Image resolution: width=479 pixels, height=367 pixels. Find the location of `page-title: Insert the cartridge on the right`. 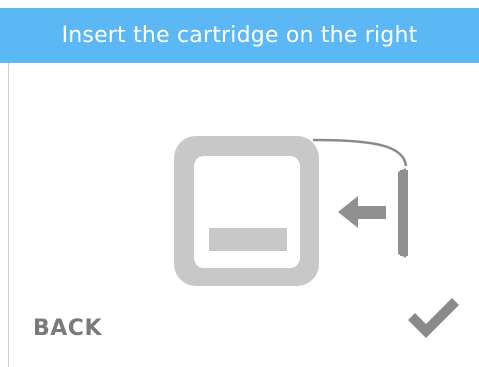

page-title: Insert the cartridge on the right is located at coordinates (239, 35).